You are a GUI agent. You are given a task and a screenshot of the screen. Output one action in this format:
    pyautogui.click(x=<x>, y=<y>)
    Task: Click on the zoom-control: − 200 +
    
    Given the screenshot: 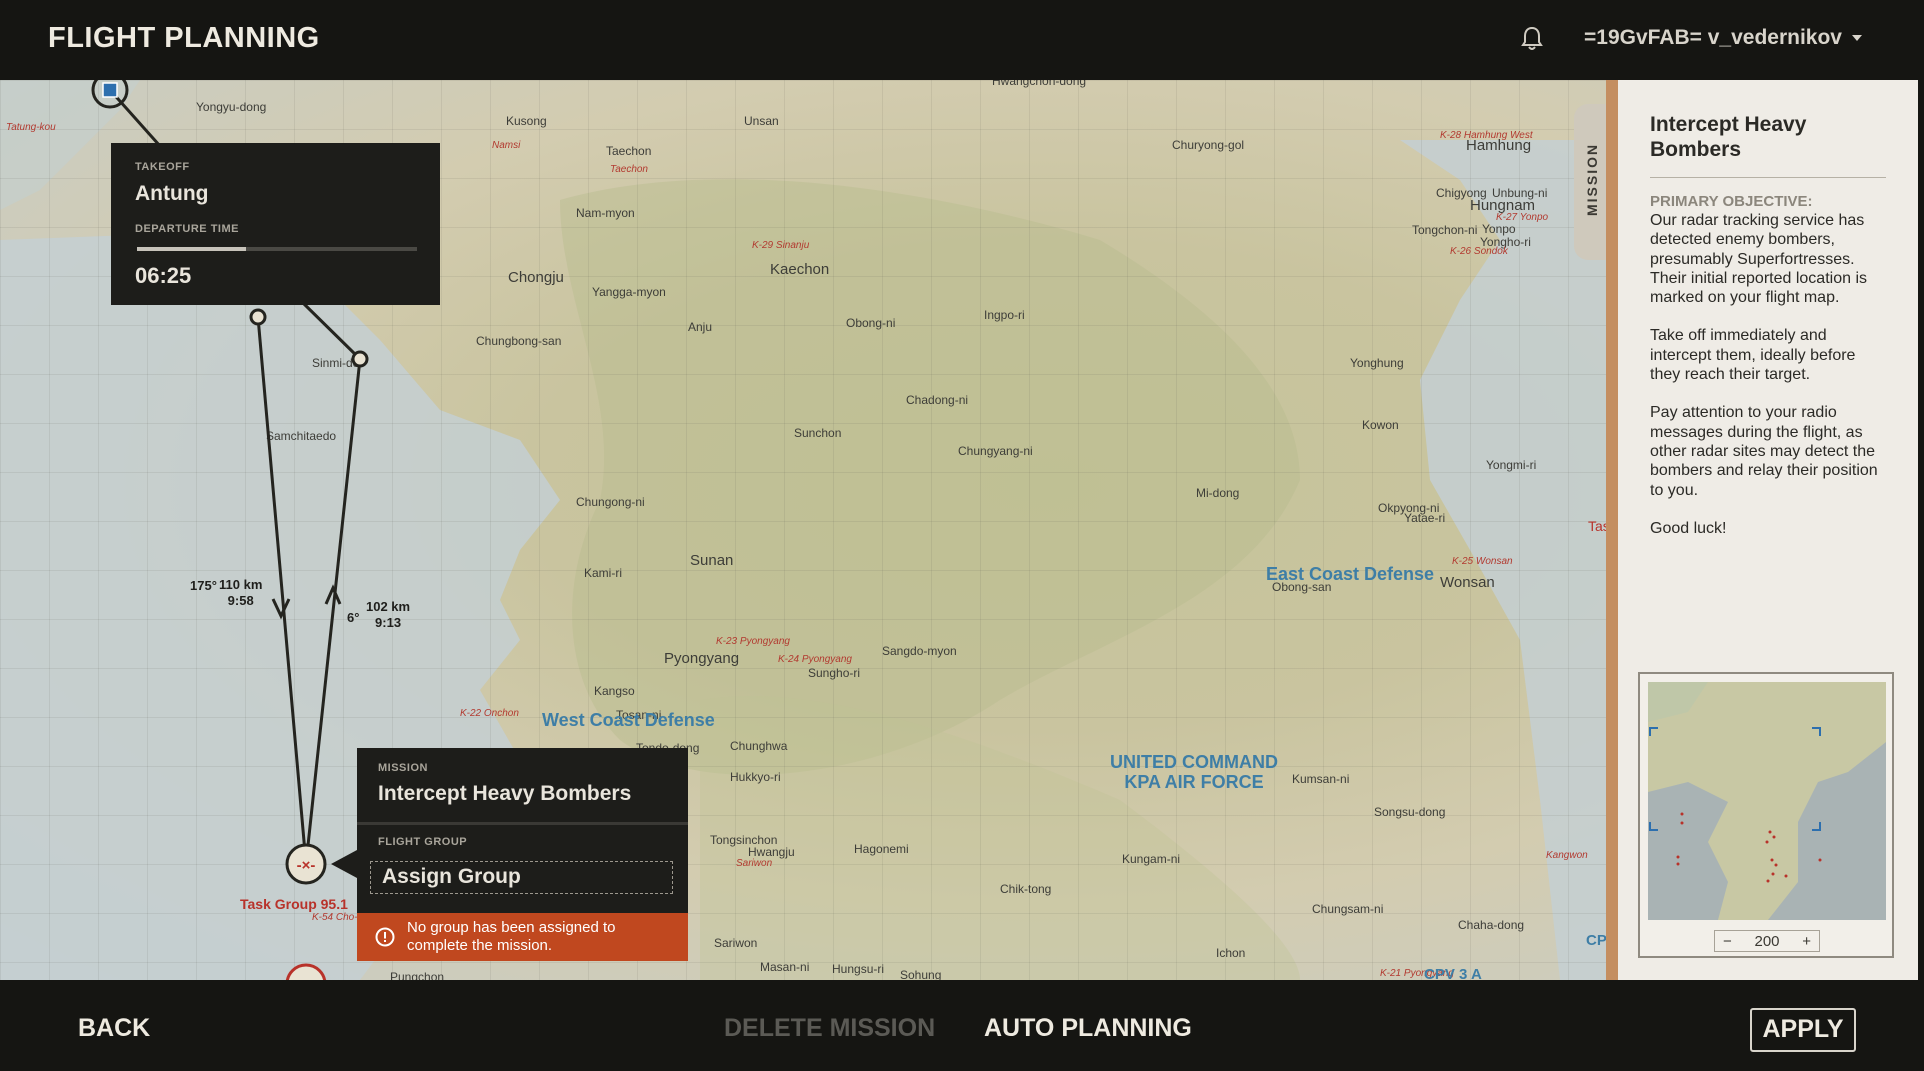 What is the action you would take?
    pyautogui.click(x=1767, y=941)
    